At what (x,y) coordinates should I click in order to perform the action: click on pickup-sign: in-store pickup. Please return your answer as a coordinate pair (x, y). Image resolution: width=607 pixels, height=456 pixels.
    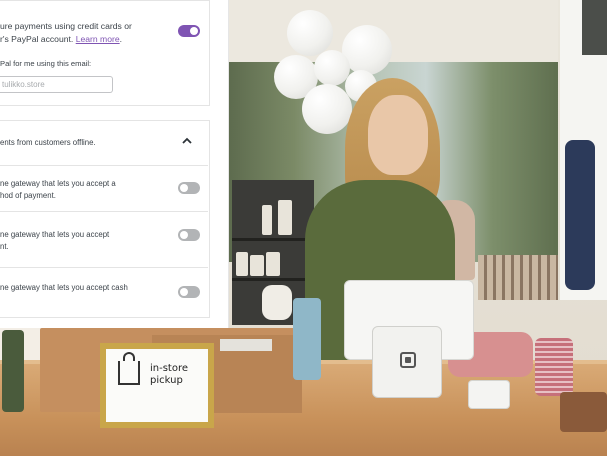
    Looking at the image, I should click on (157, 385).